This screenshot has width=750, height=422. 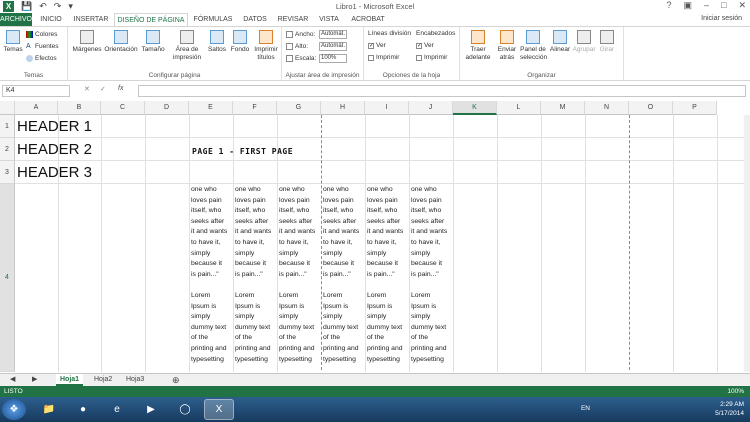 What do you see at coordinates (87, 42) in the screenshot?
I see `margenes-button: Márgenes` at bounding box center [87, 42].